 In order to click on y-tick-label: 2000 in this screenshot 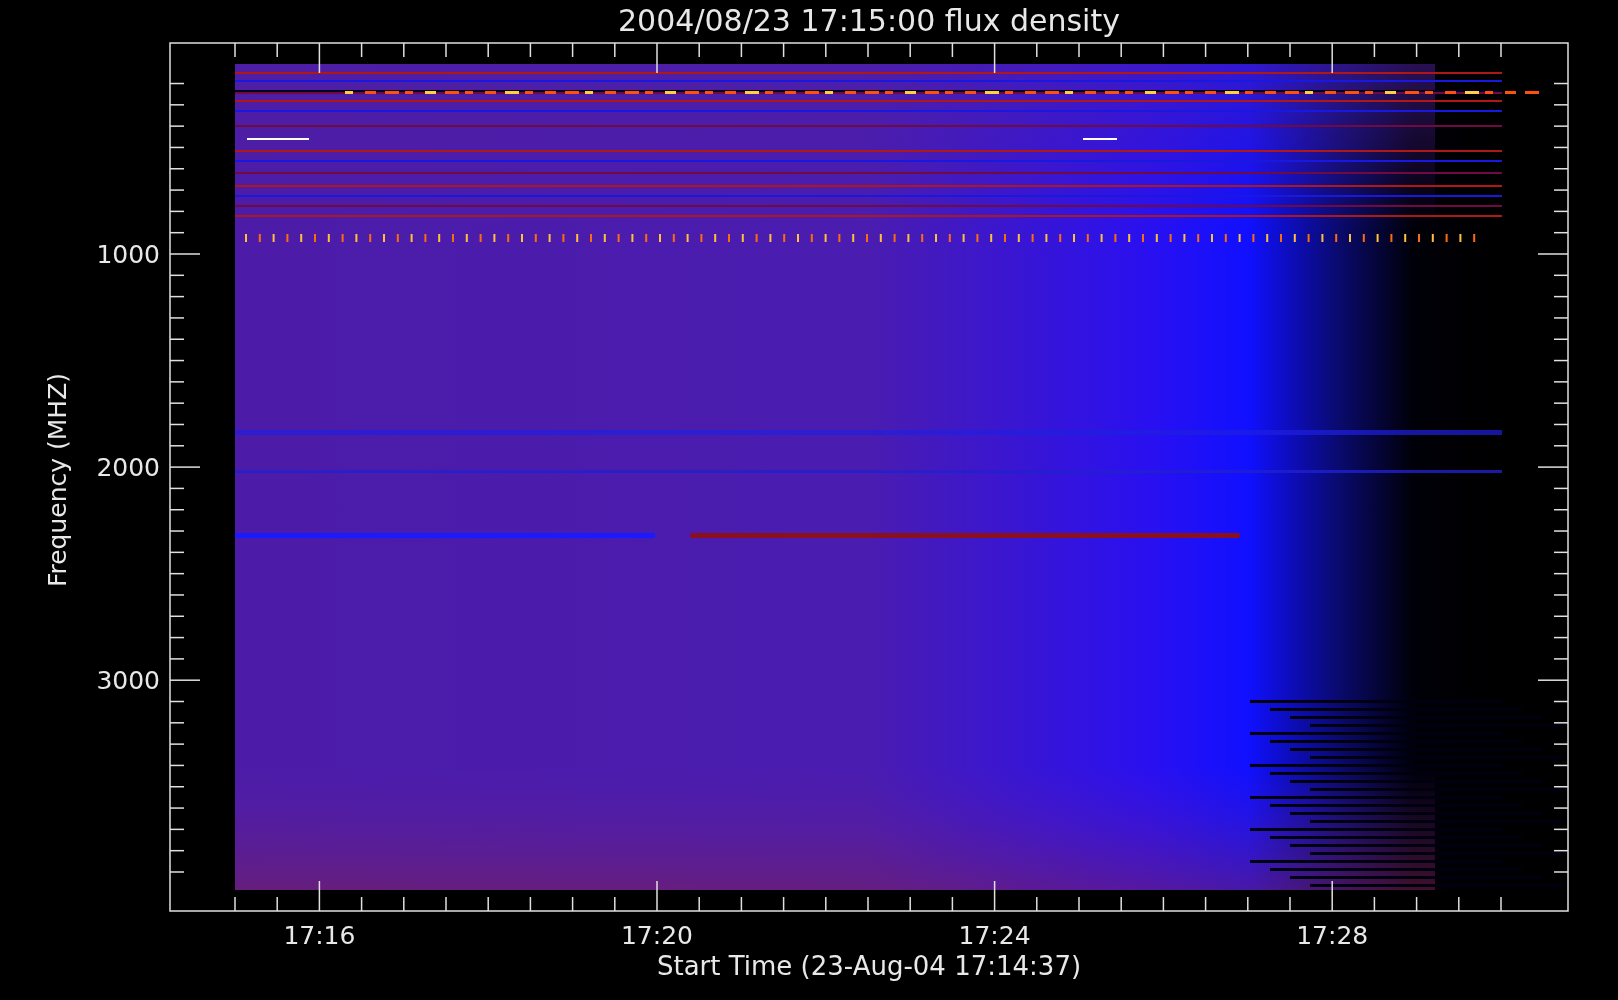, I will do `click(128, 468)`.